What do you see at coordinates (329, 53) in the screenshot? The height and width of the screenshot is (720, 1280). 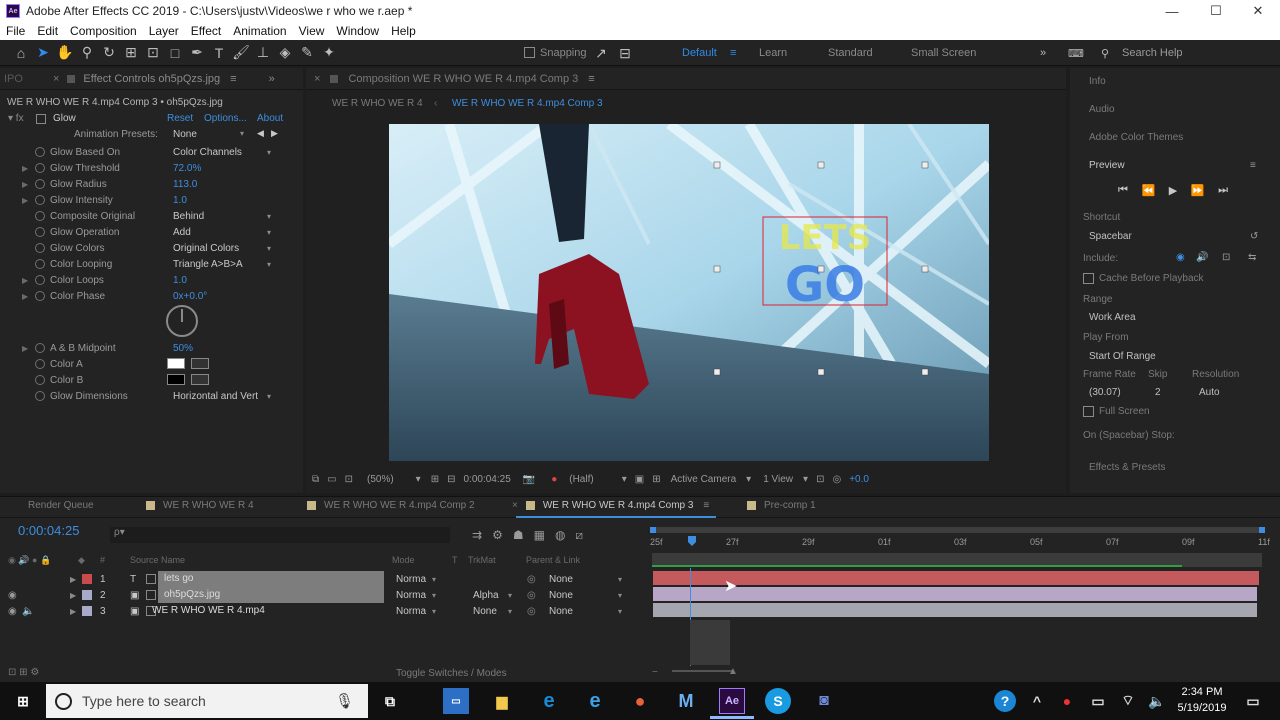 I see `puppet-tool-icon: ✦` at bounding box center [329, 53].